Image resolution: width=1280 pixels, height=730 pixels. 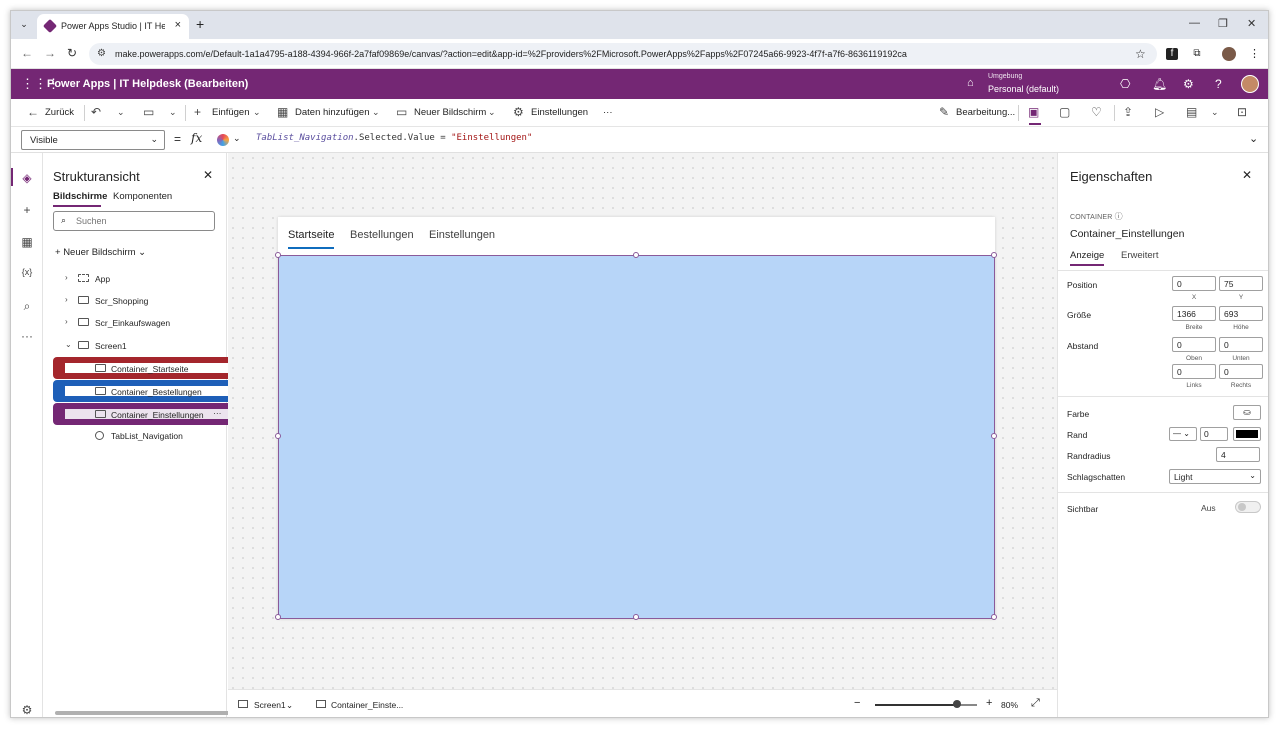 I want to click on zoom-out-icon: −, so click(x=857, y=703).